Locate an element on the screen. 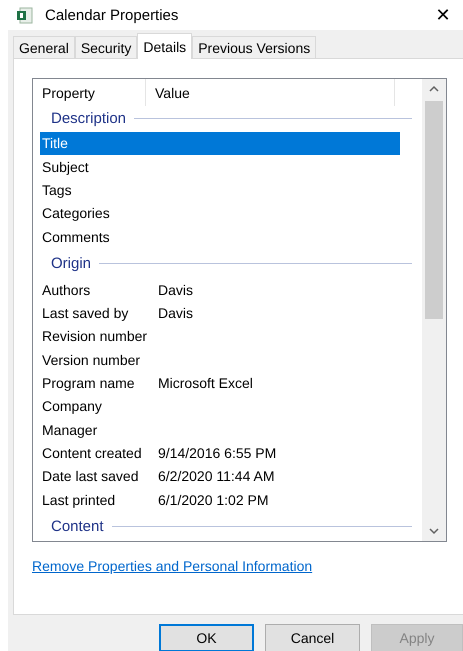 This screenshot has width=463, height=651. list-row: Title is located at coordinates (220, 144).